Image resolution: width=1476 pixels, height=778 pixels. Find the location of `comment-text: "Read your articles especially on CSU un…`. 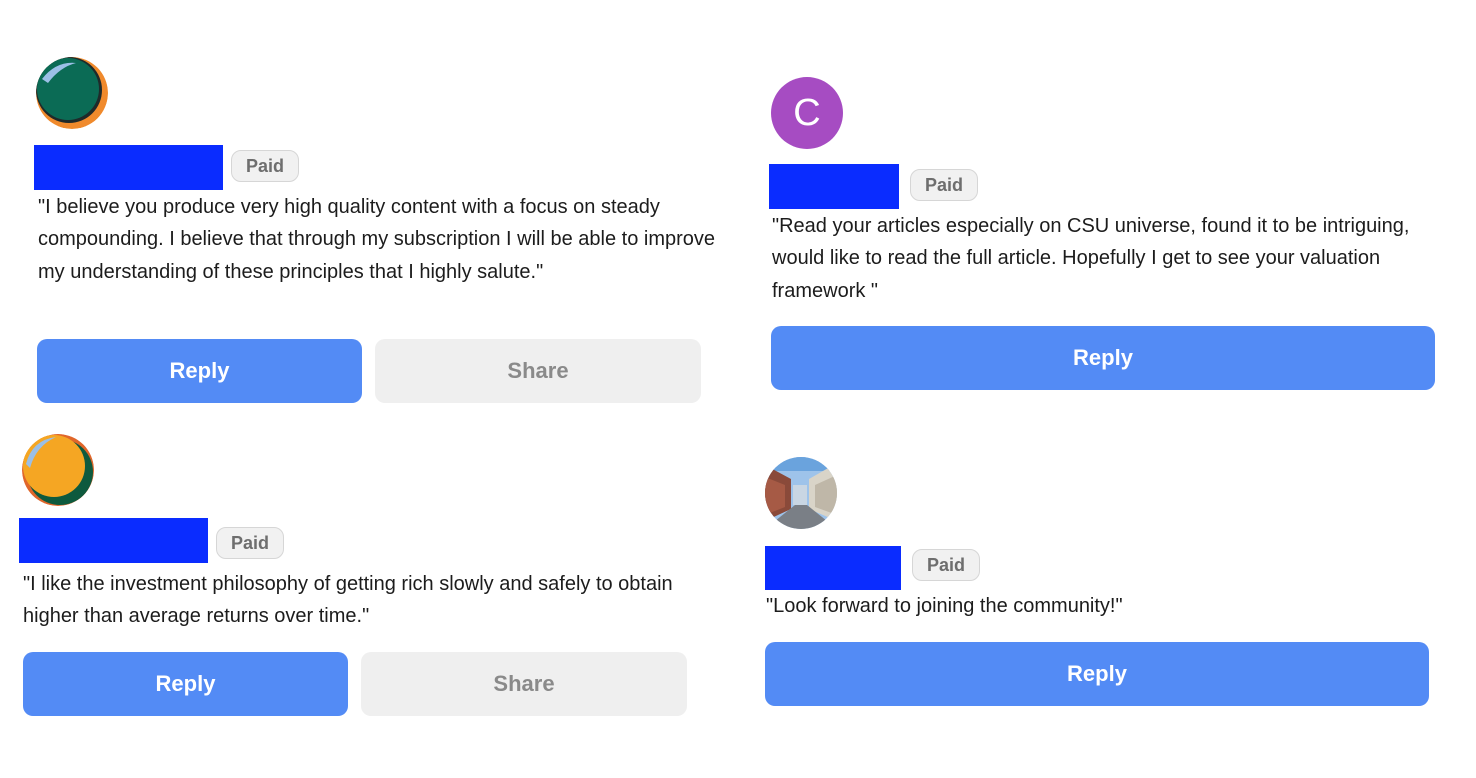

comment-text: "Read your articles especially on CSU un… is located at coordinates (1091, 258).